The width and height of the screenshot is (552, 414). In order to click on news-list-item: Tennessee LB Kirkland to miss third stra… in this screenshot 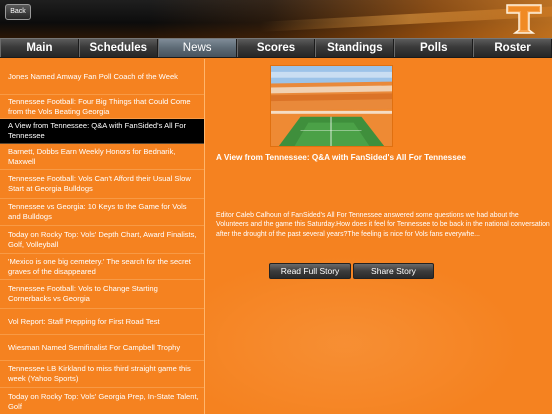, I will do `click(102, 374)`.